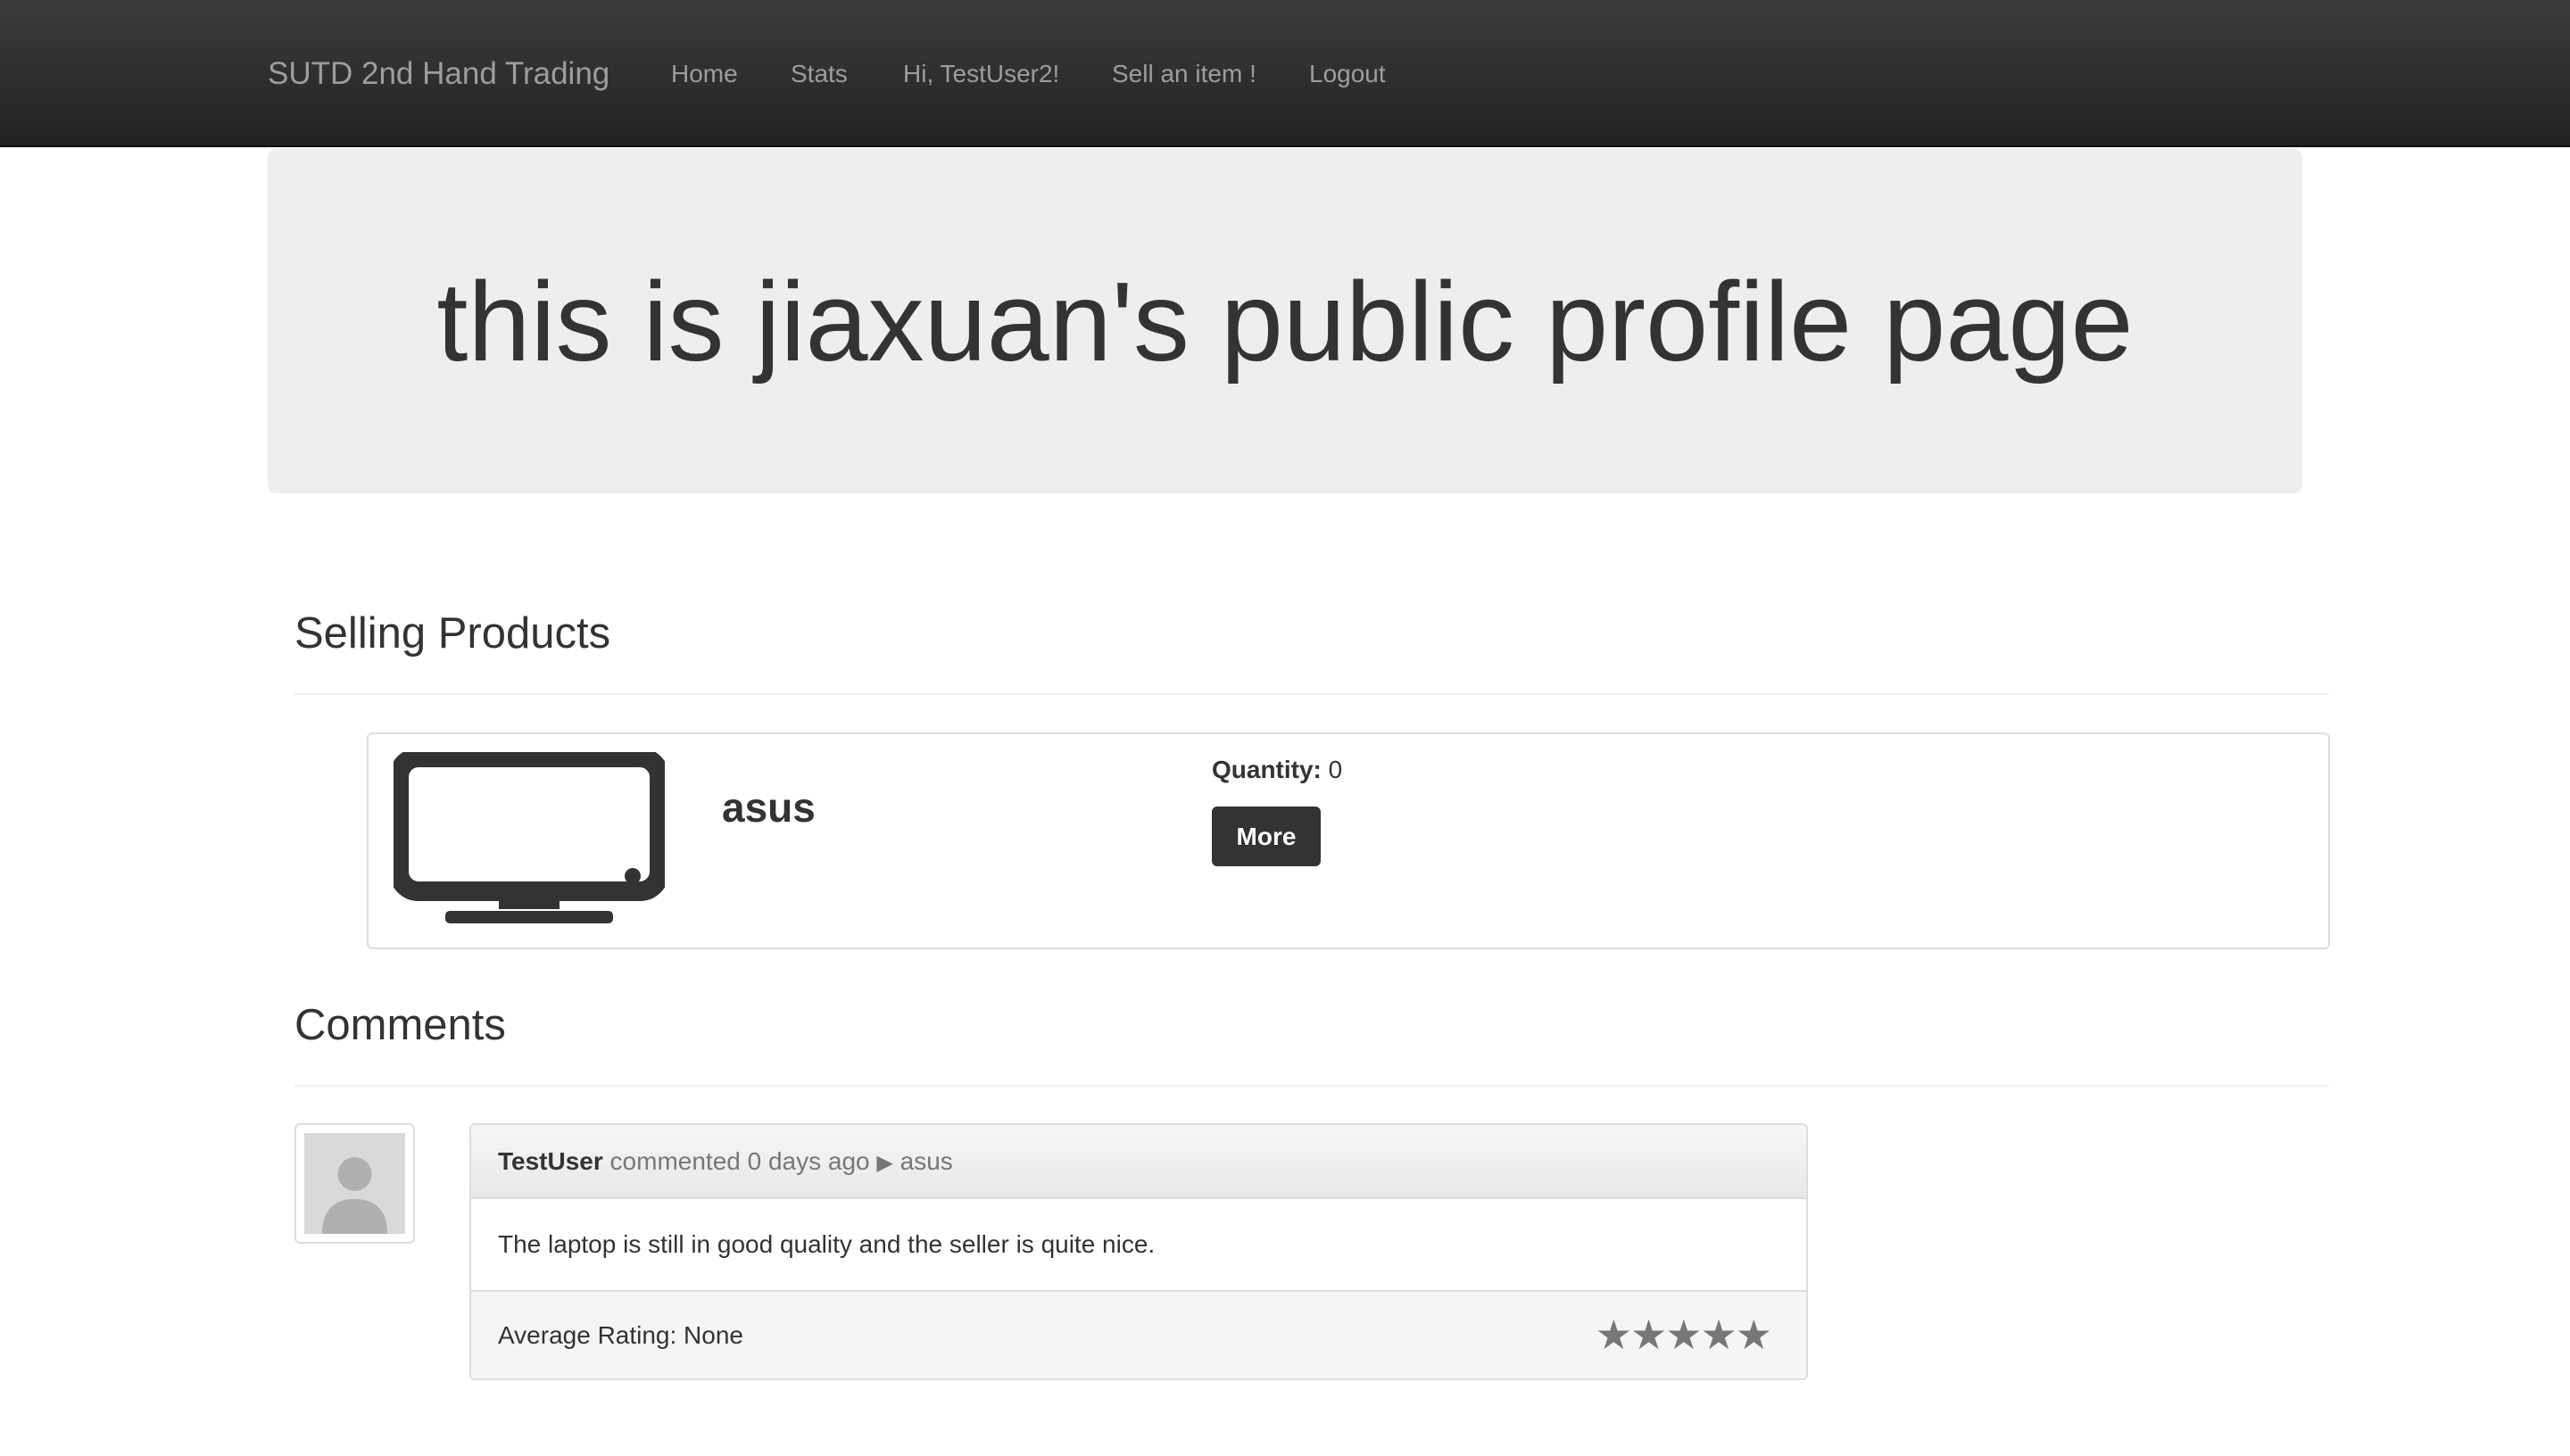 This screenshot has height=1456, width=2570. I want to click on selling-products-heading: Selling Products, so click(453, 633).